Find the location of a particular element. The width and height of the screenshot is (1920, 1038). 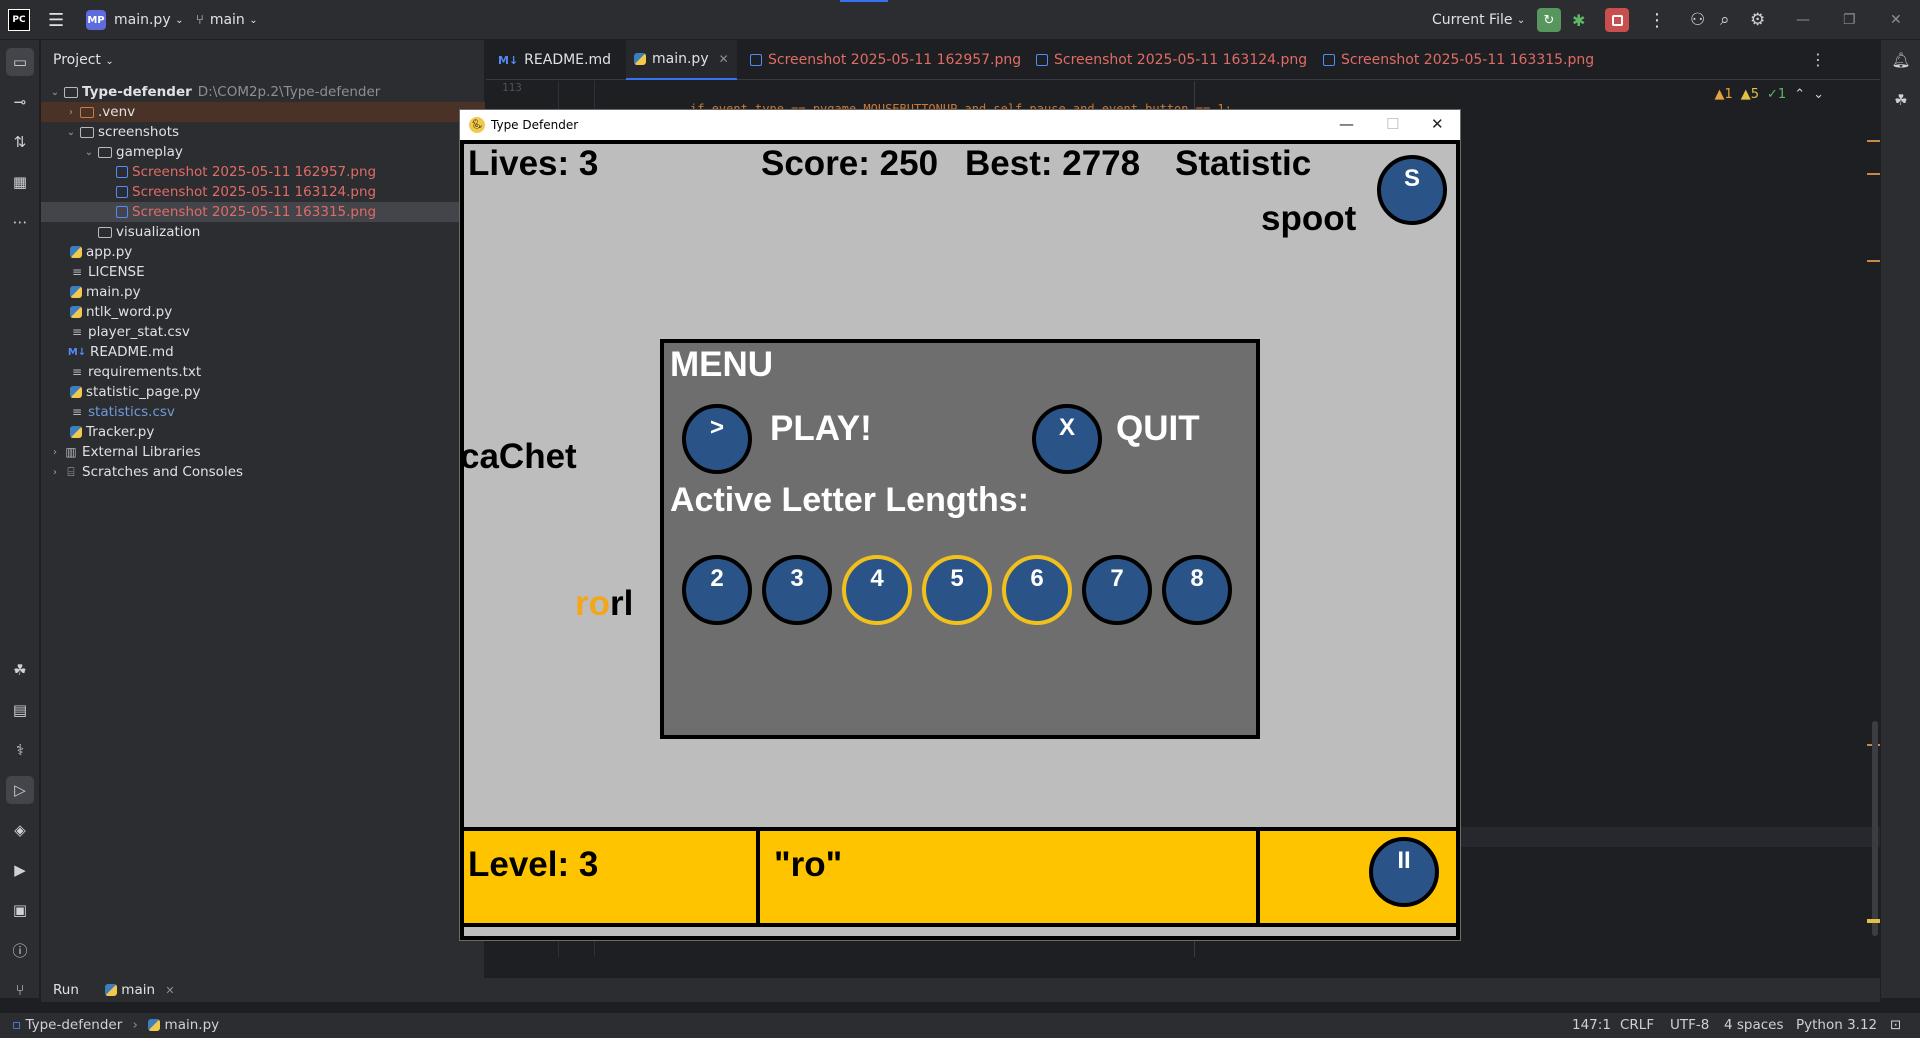

pause-button: II is located at coordinates (1404, 872).